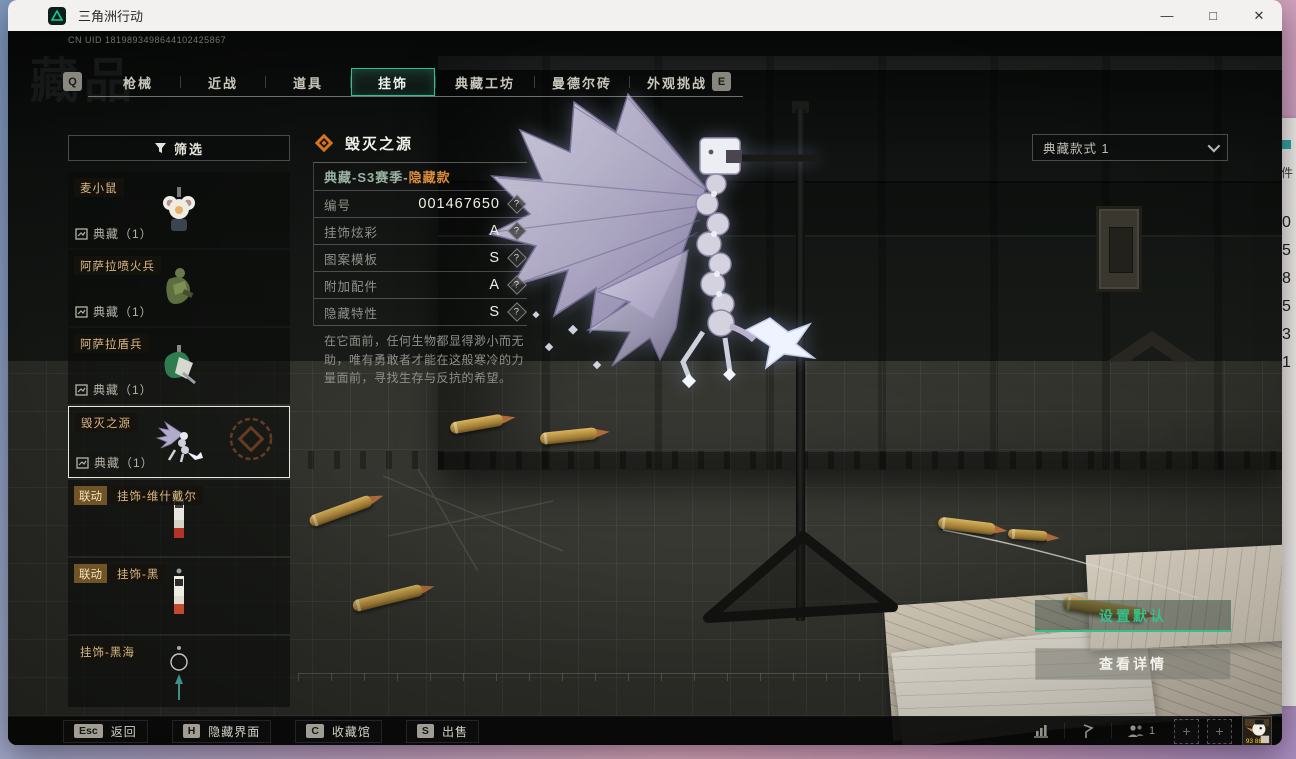  What do you see at coordinates (1286, 362) in the screenshot?
I see `background-window-number: 1` at bounding box center [1286, 362].